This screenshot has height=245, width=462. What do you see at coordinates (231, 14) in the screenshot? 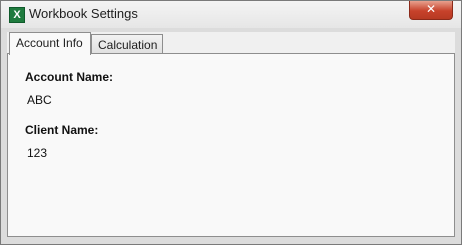
I see `title-bar: X Workbook Settings ✕` at bounding box center [231, 14].